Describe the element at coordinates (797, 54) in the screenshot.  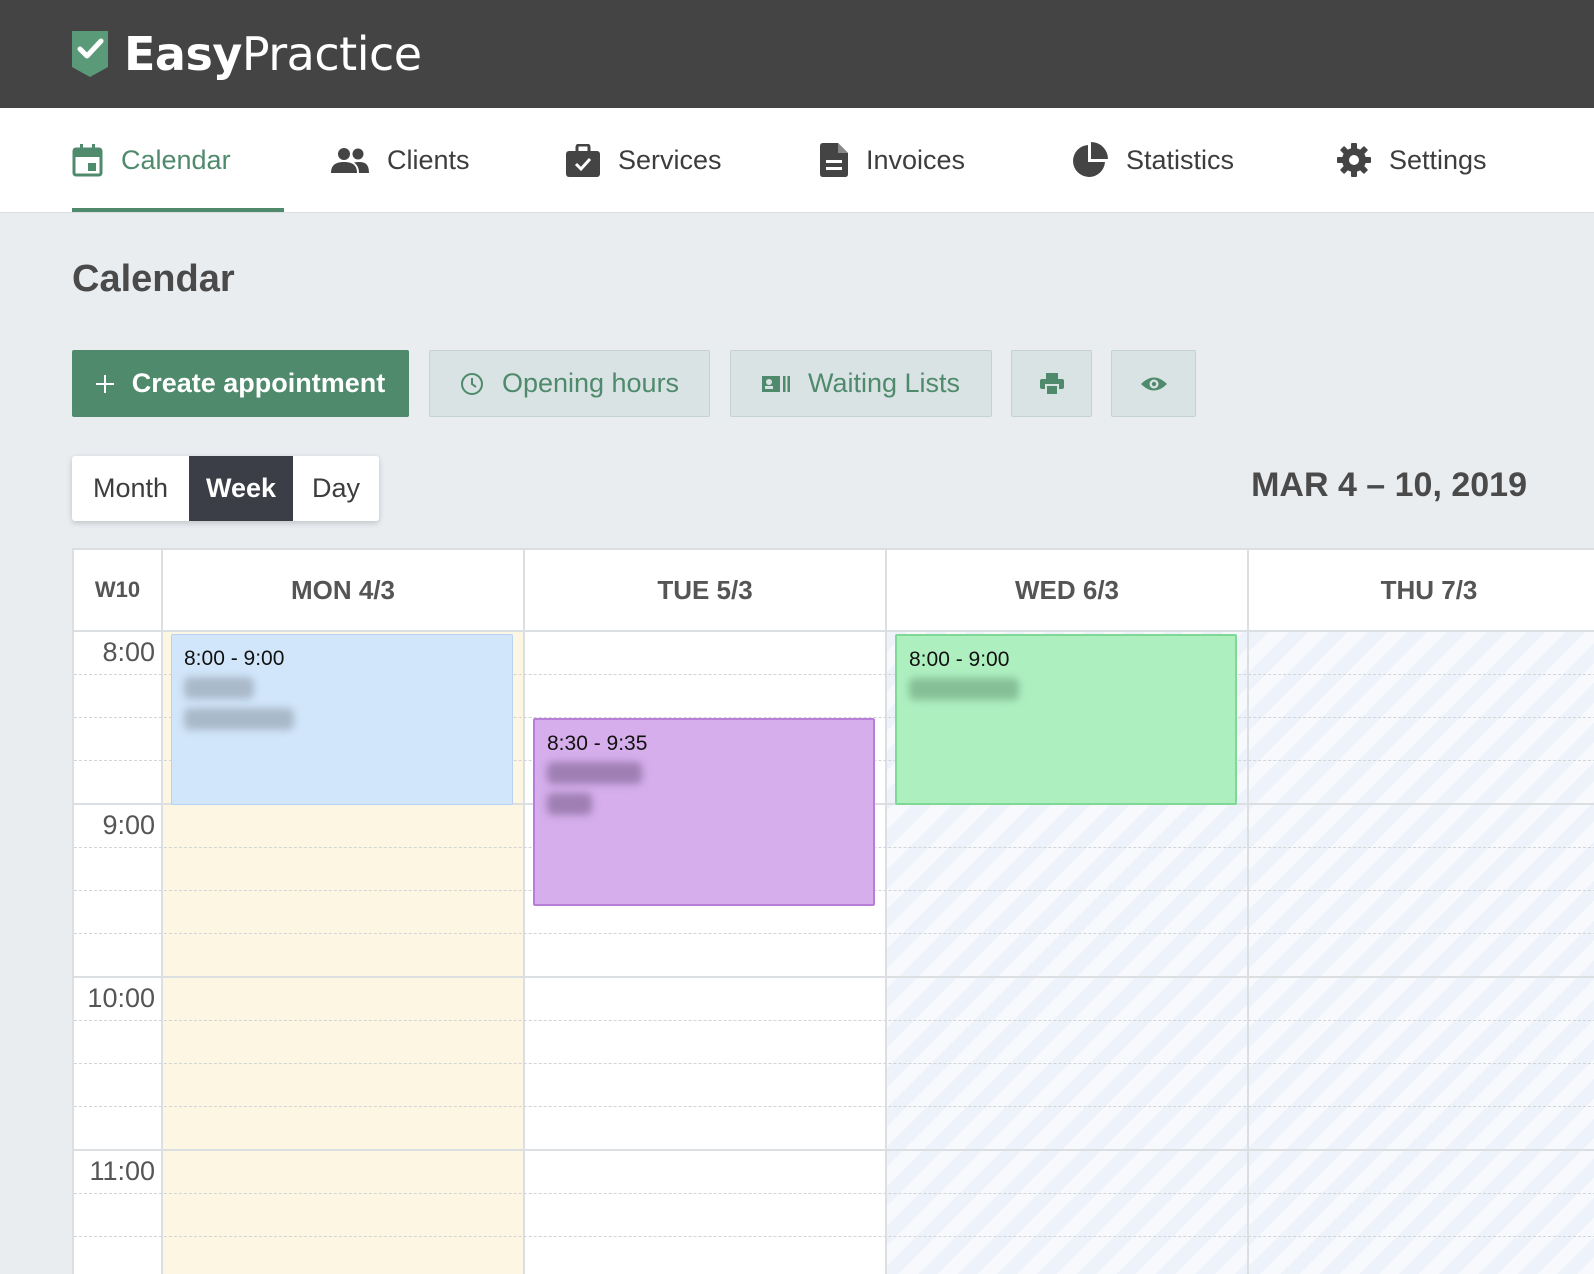
I see `top-bar: EasyPractice` at that location.